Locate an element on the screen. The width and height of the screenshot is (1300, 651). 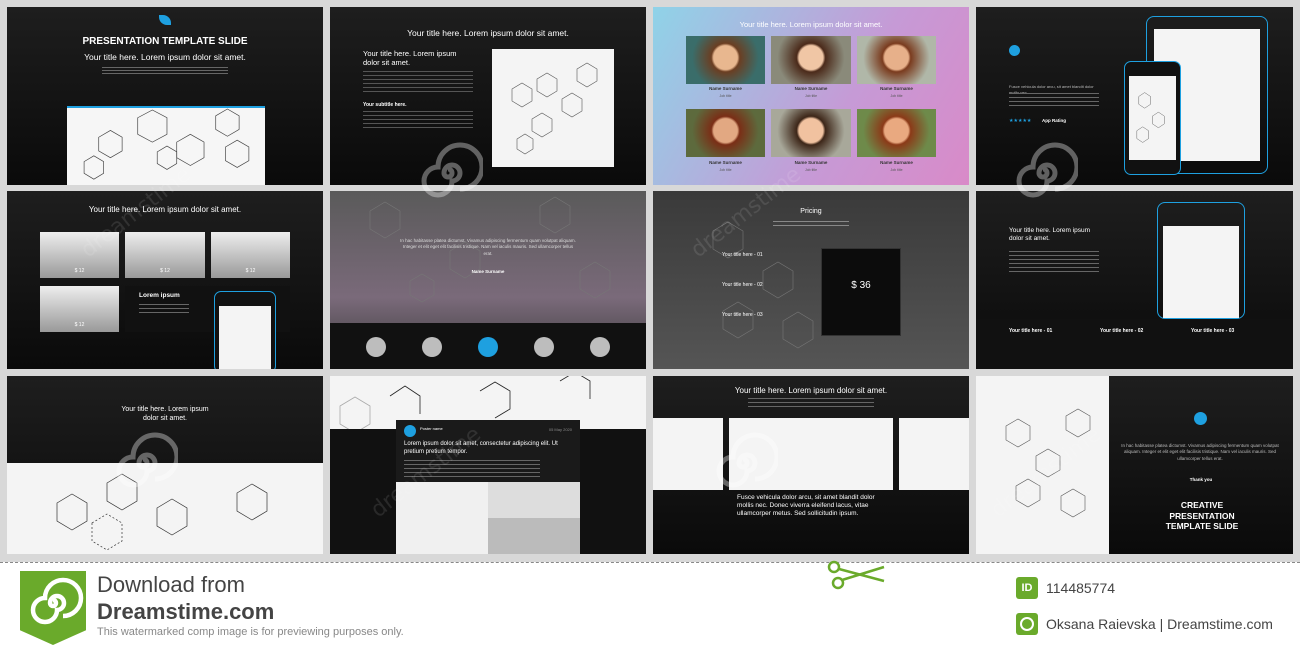
thanks-label: Thank you is located at coordinates (1201, 479).